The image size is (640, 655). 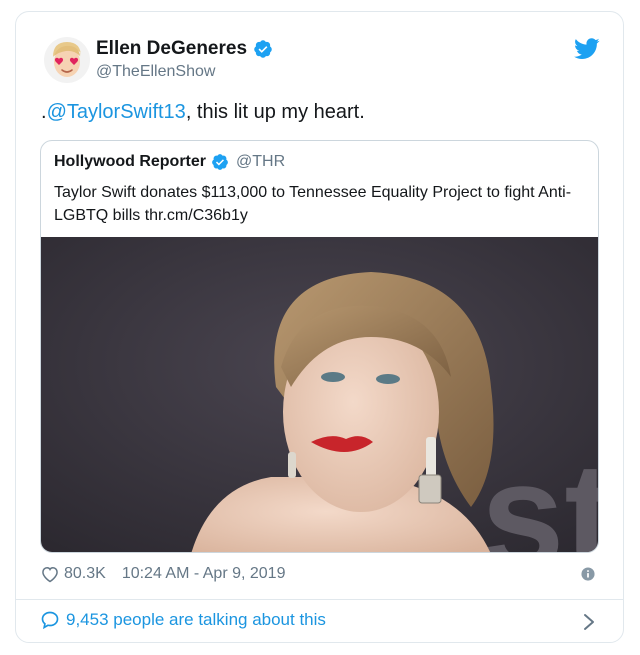 I want to click on svg-text: st, so click(x=540, y=492).